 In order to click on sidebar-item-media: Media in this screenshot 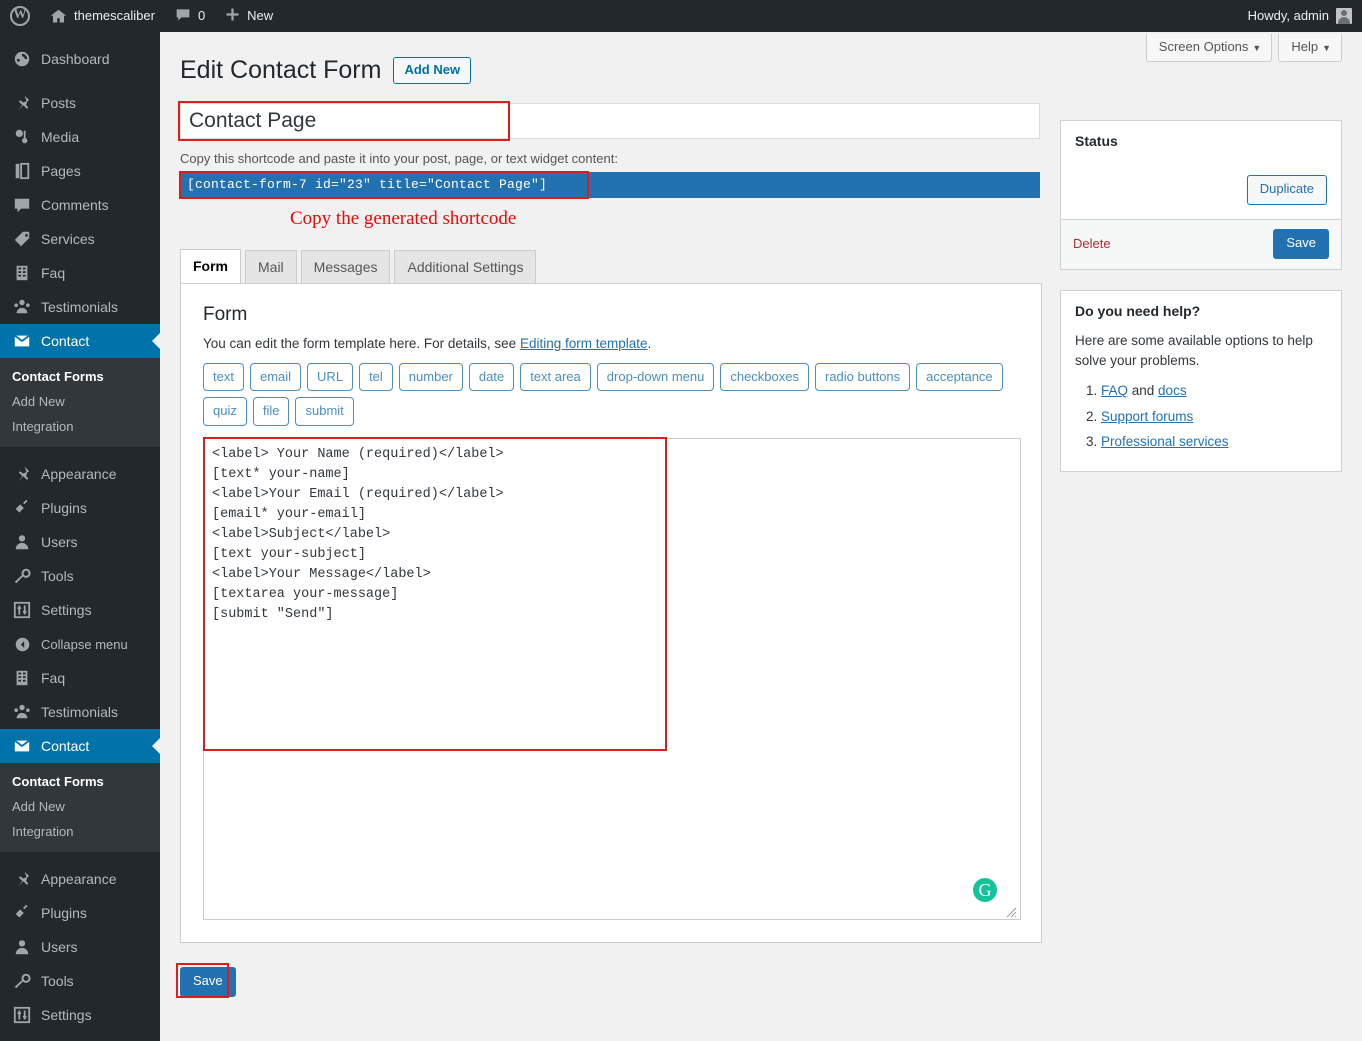, I will do `click(80, 137)`.